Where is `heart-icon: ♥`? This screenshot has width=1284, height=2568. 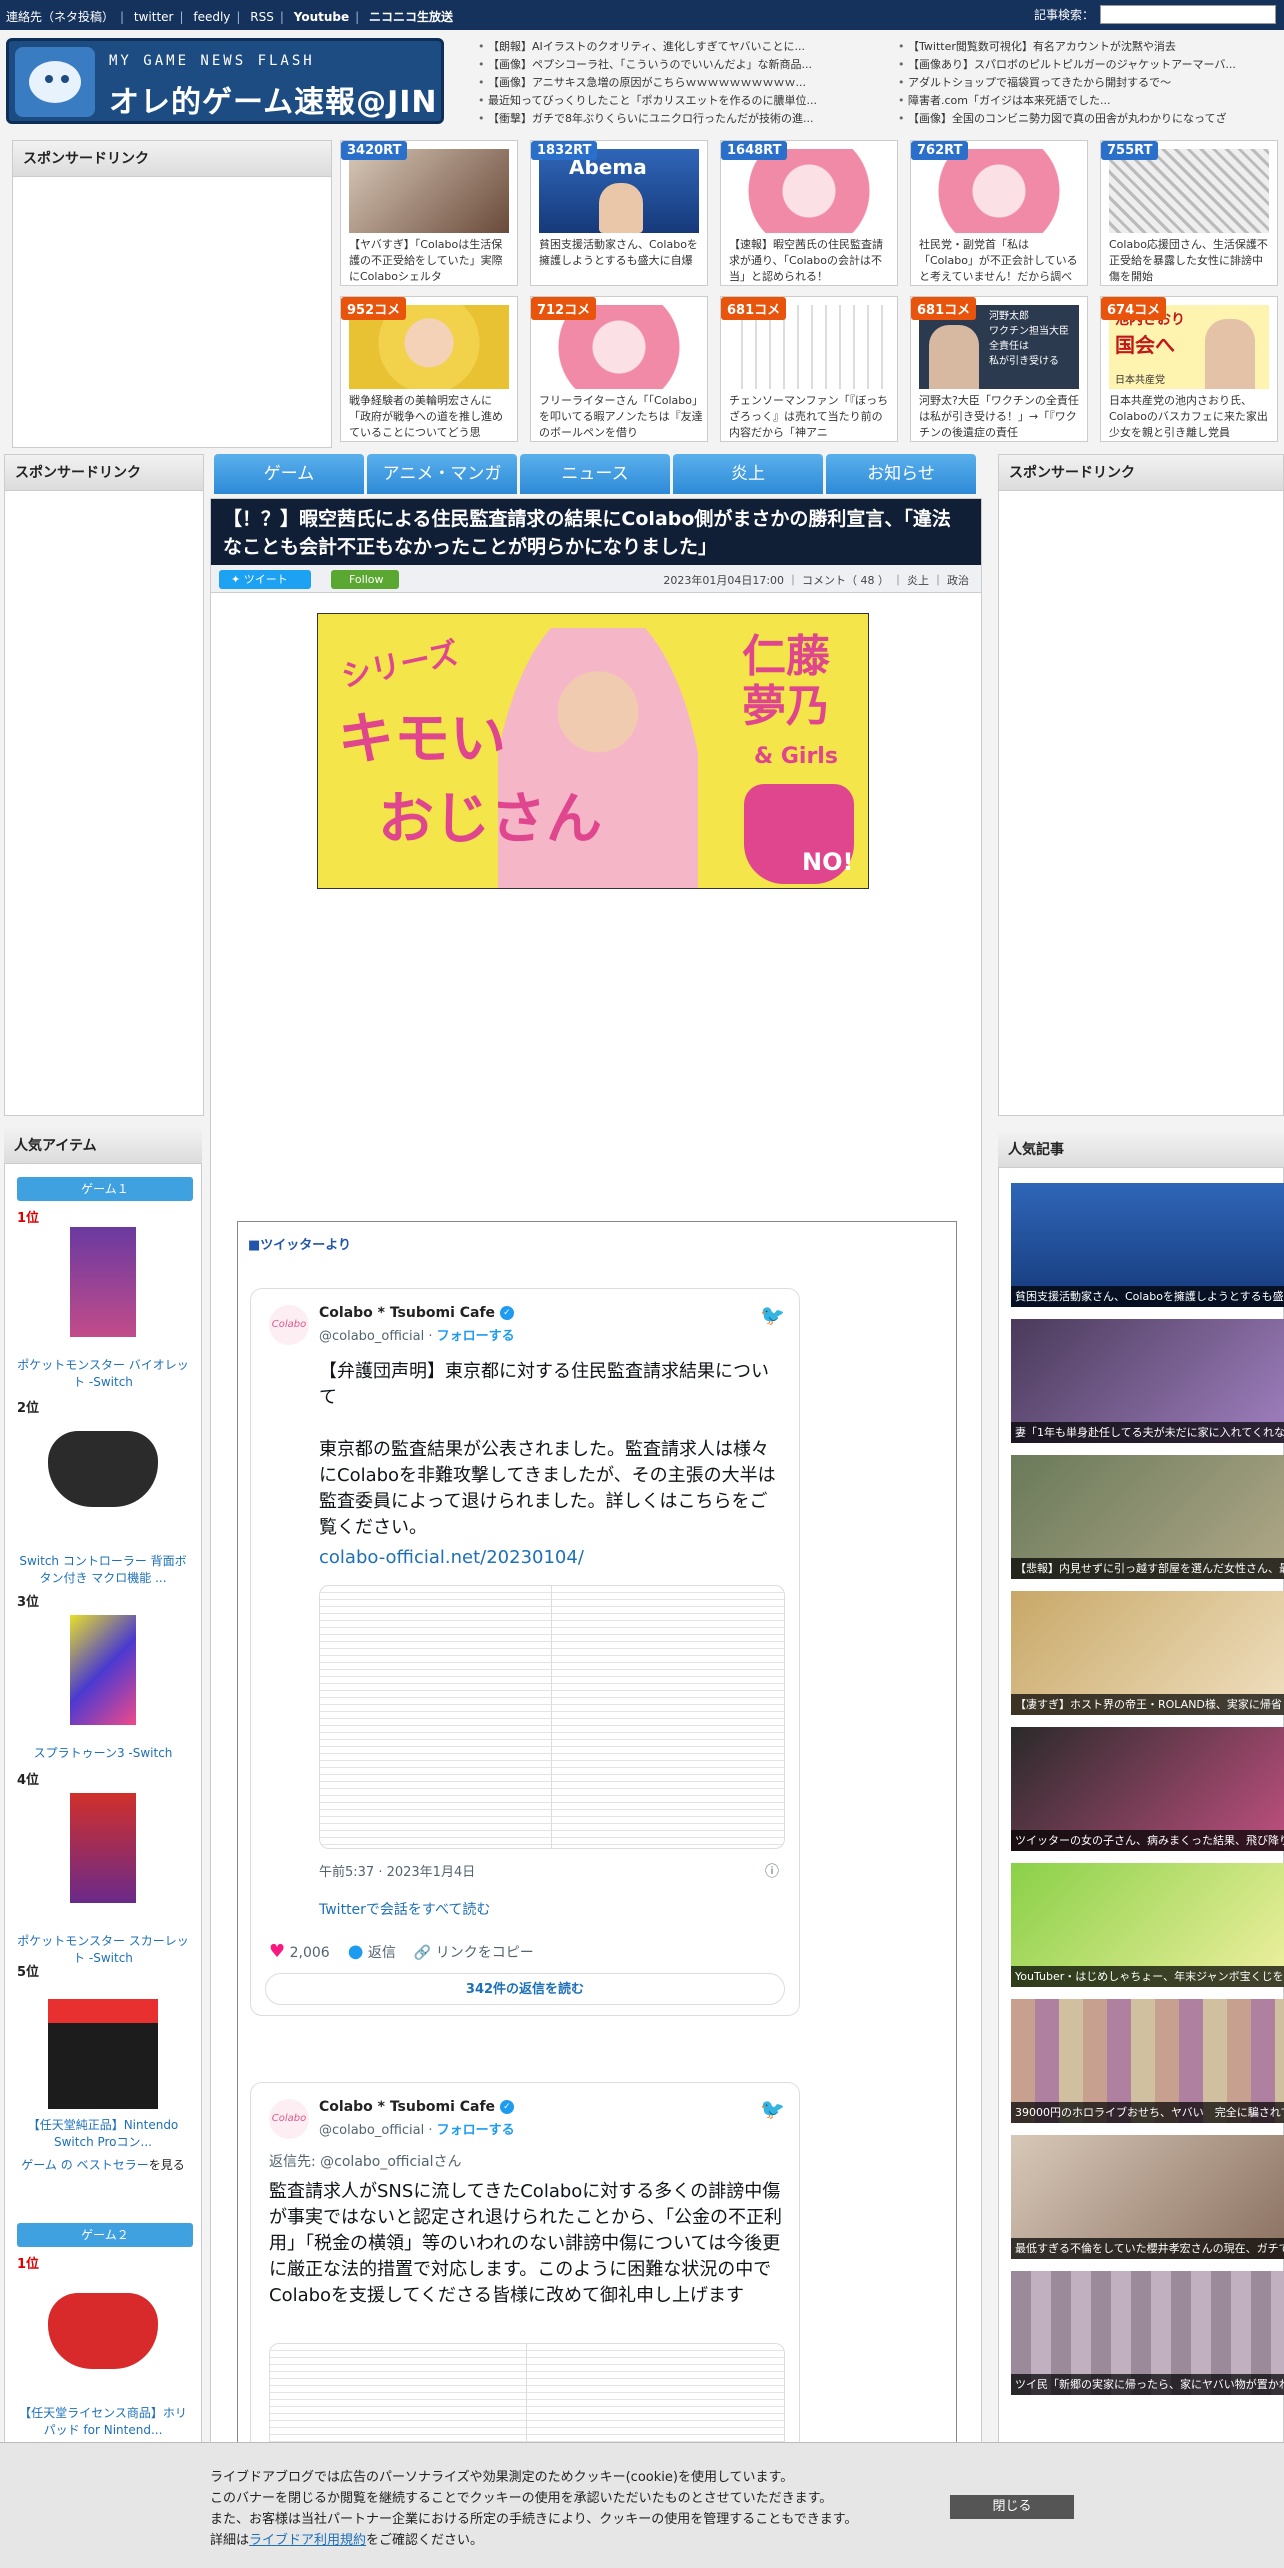
heart-icon: ♥ is located at coordinates (277, 1951).